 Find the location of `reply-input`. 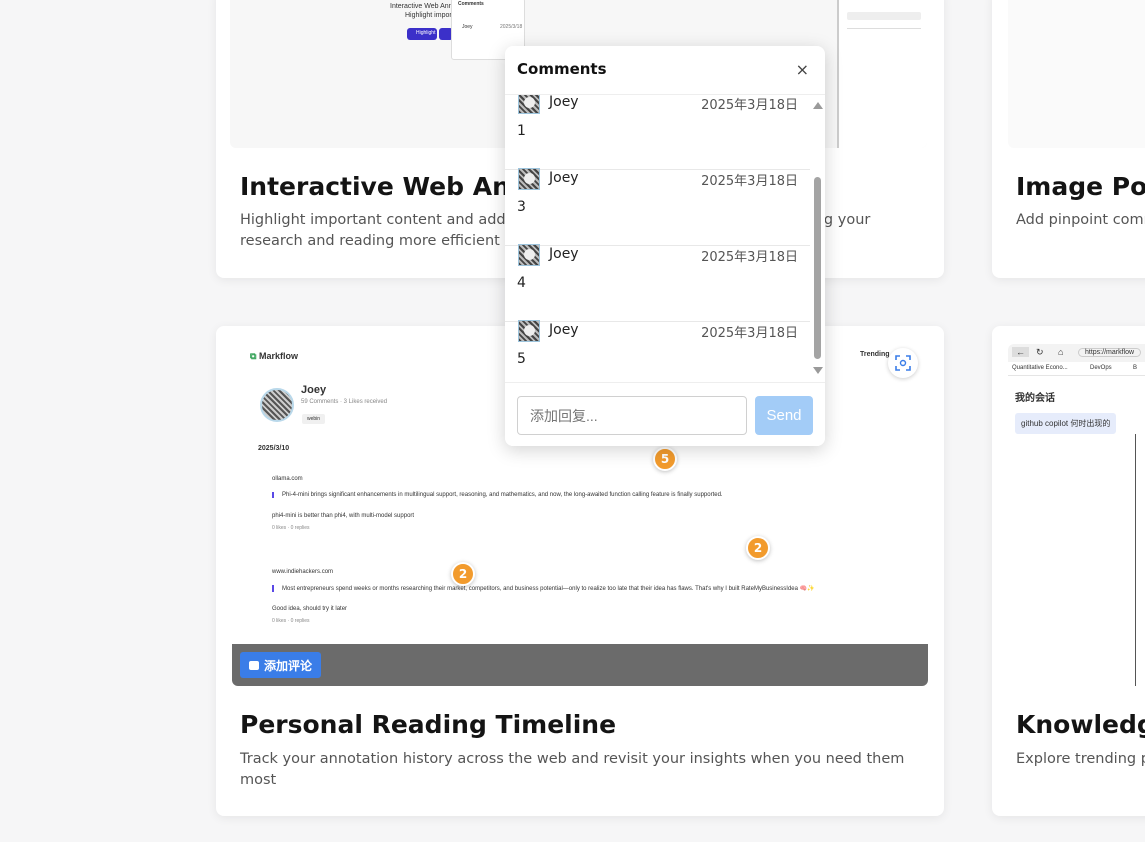

reply-input is located at coordinates (632, 415).